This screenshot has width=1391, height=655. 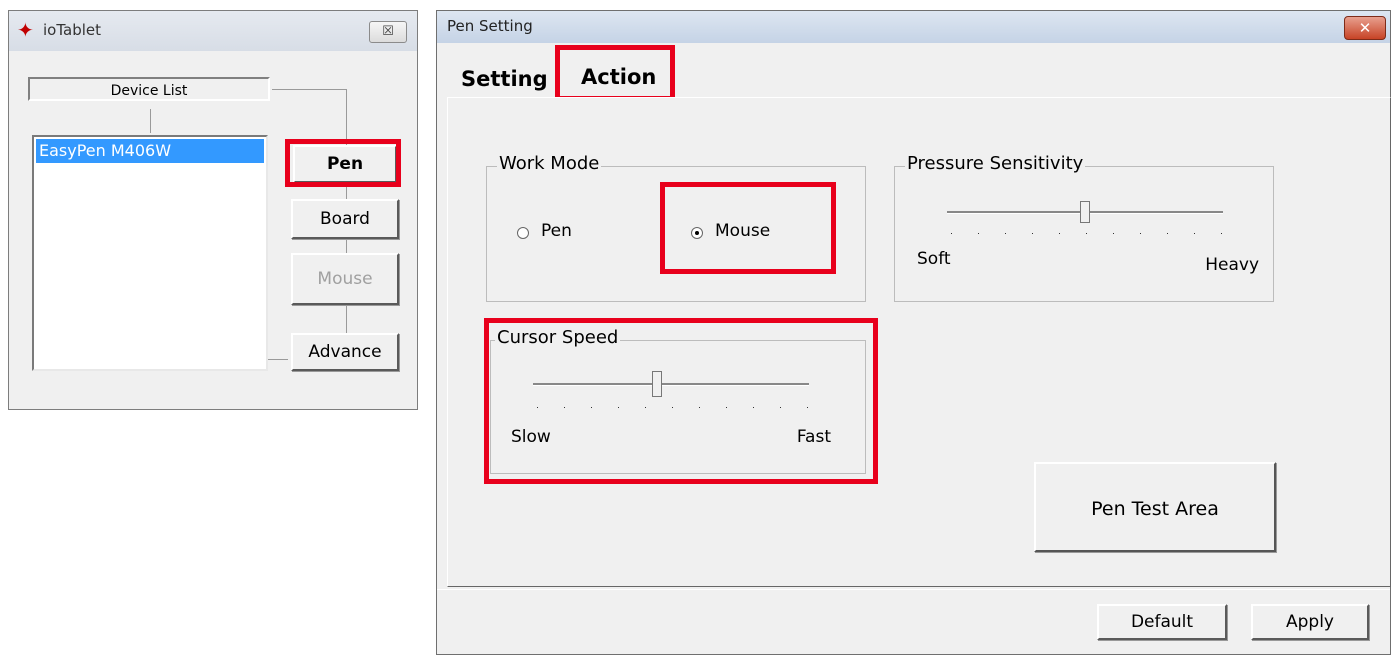 What do you see at coordinates (1155, 507) in the screenshot?
I see `pen-test-area: Pen Test Area` at bounding box center [1155, 507].